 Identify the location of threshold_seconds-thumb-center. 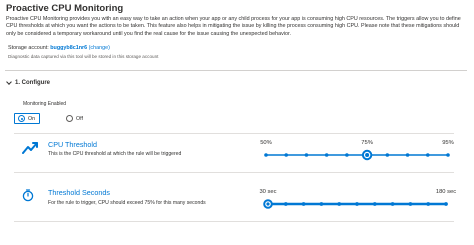
(268, 204).